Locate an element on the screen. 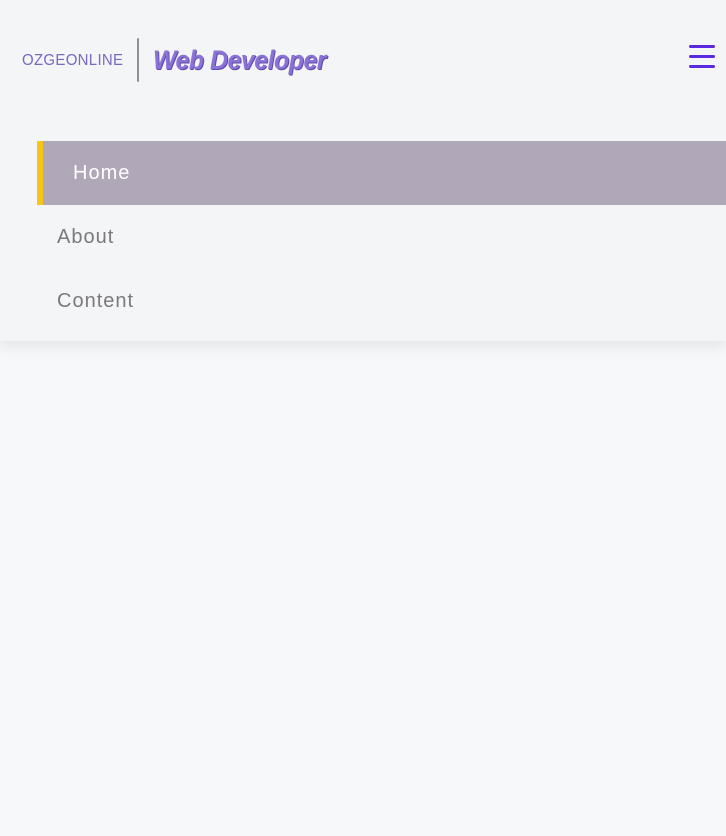  site-logo: OZGEONLINE Web Developer is located at coordinates (181, 60).